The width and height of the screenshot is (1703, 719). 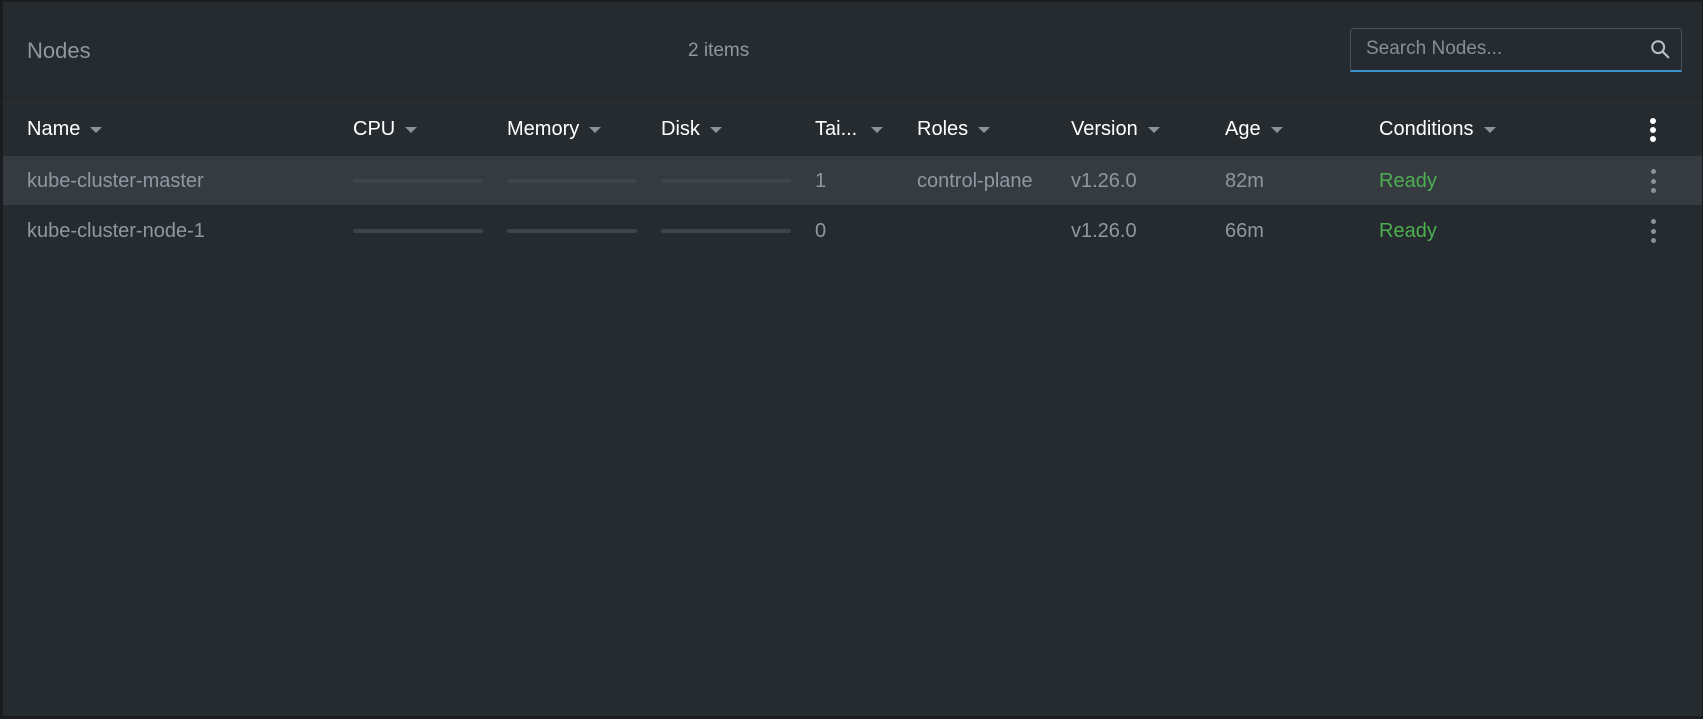 I want to click on column-header-disk: Disk, so click(x=691, y=129).